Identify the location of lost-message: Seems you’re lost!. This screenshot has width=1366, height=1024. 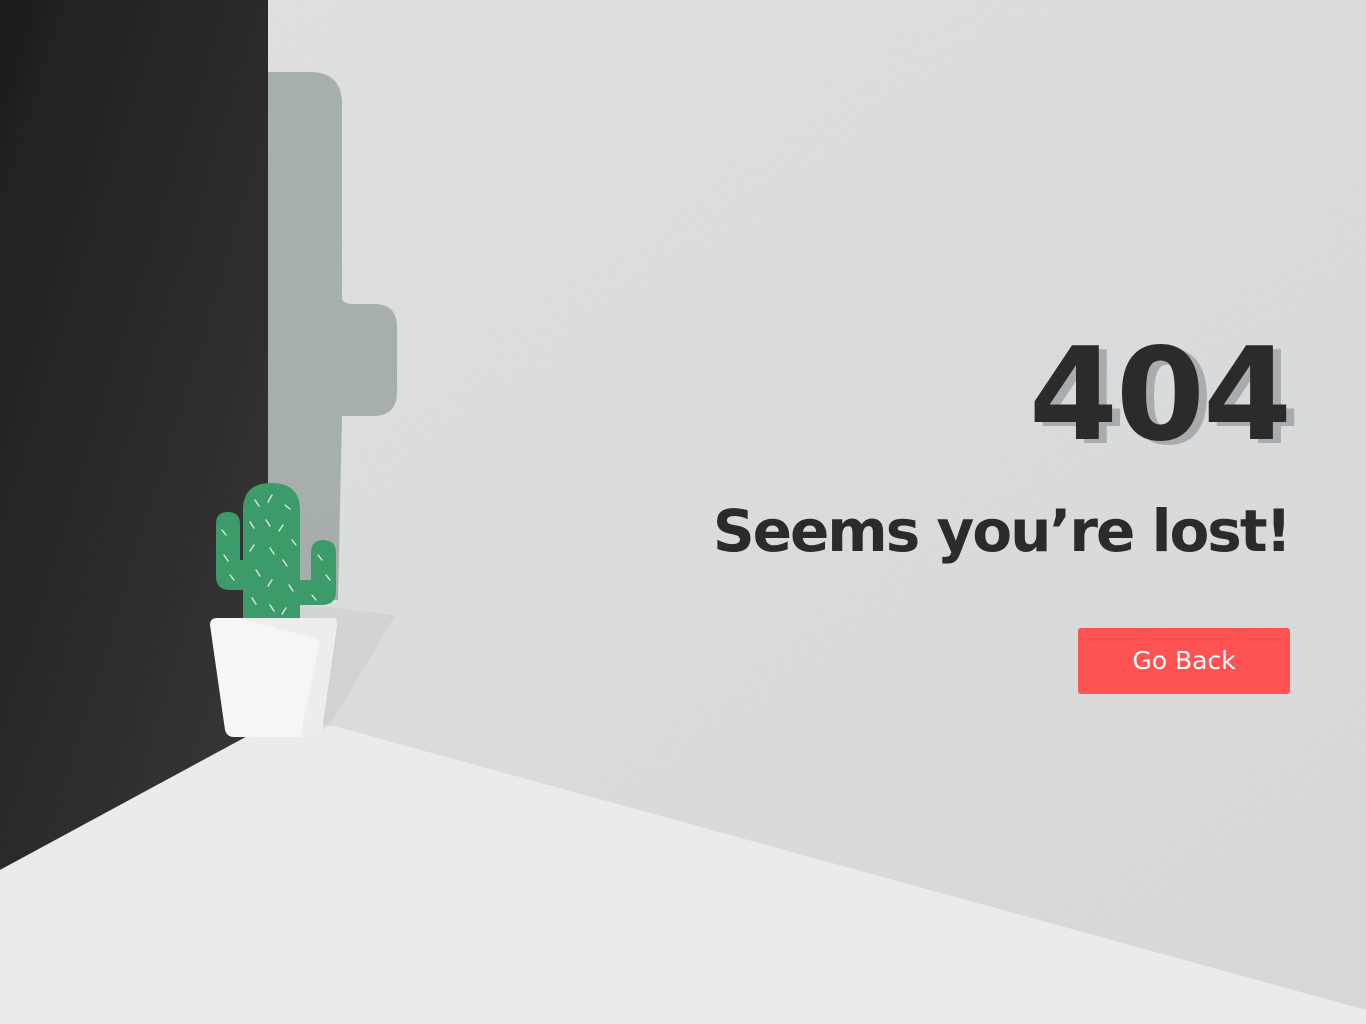
(1002, 531).